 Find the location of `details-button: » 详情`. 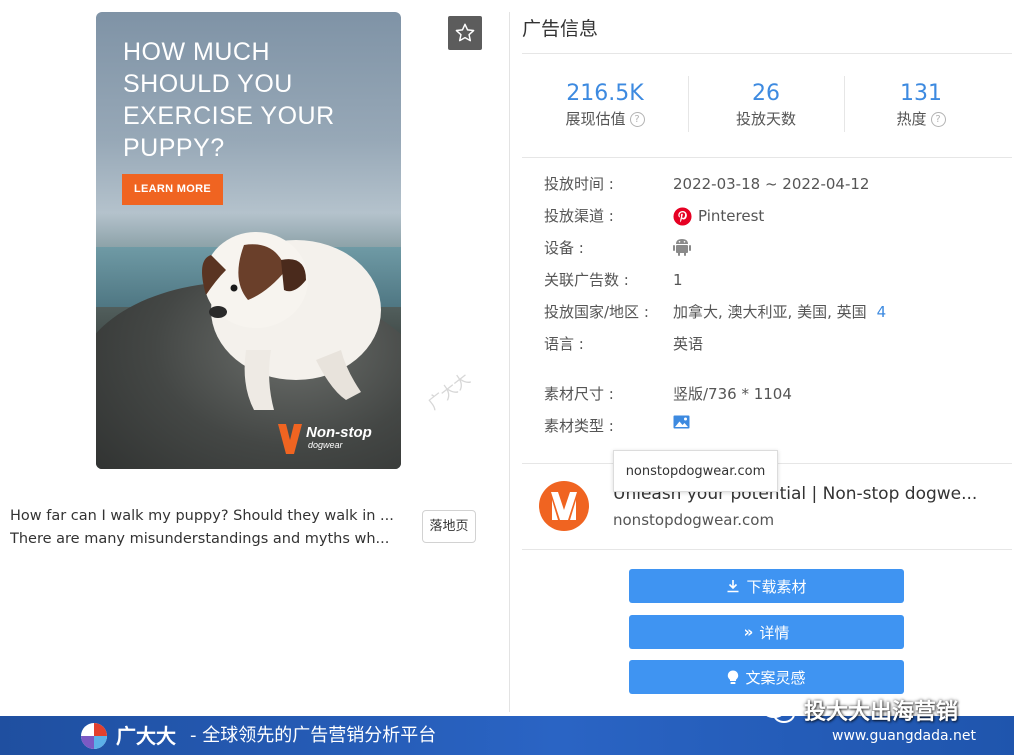

details-button: » 详情 is located at coordinates (766, 632).